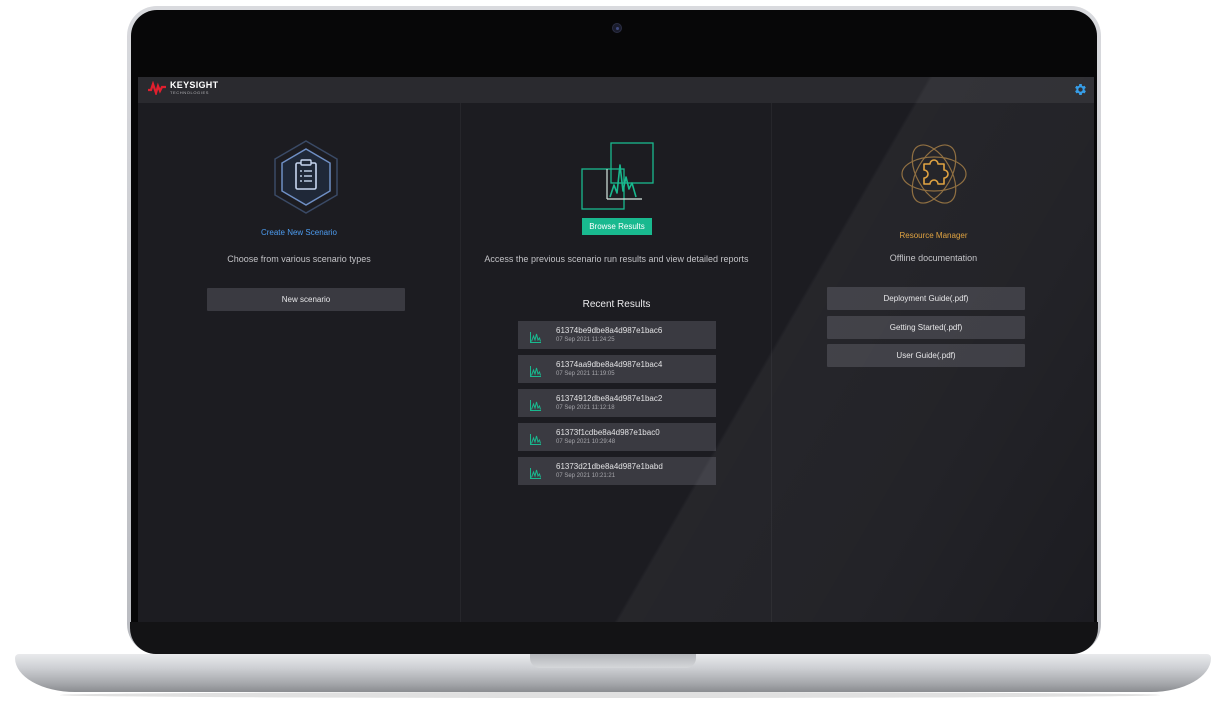 Image resolution: width=1218 pixels, height=704 pixels. What do you see at coordinates (299, 232) in the screenshot?
I see `create-new-scenario-link: Create New Scenario` at bounding box center [299, 232].